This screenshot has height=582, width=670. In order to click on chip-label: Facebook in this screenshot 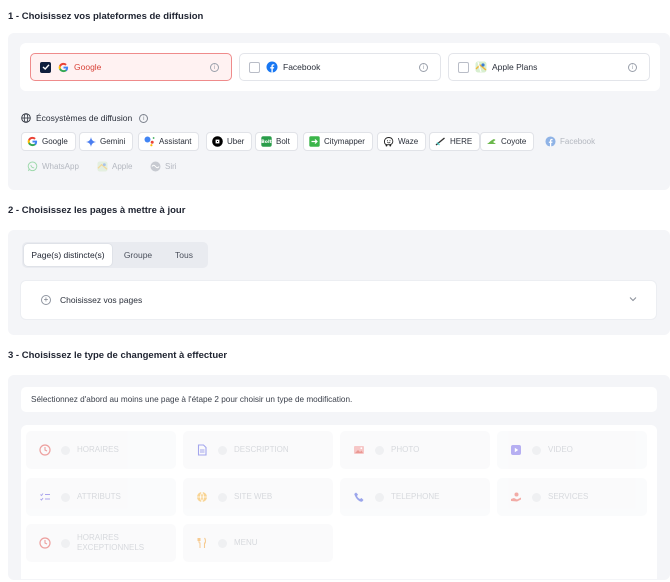, I will do `click(578, 141)`.